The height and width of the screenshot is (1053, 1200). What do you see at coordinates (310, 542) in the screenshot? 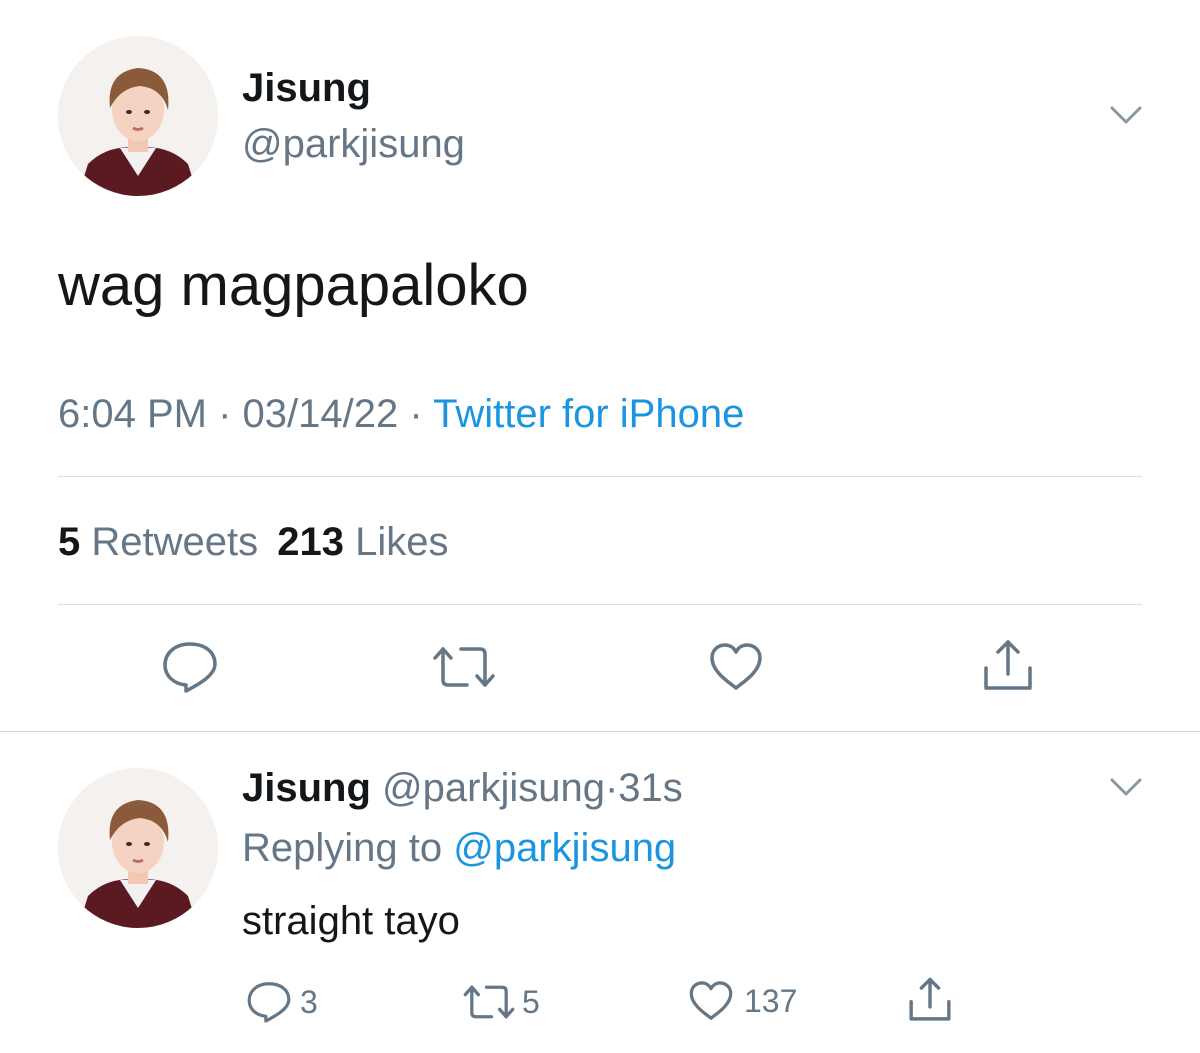
I see `likes-count: 213` at bounding box center [310, 542].